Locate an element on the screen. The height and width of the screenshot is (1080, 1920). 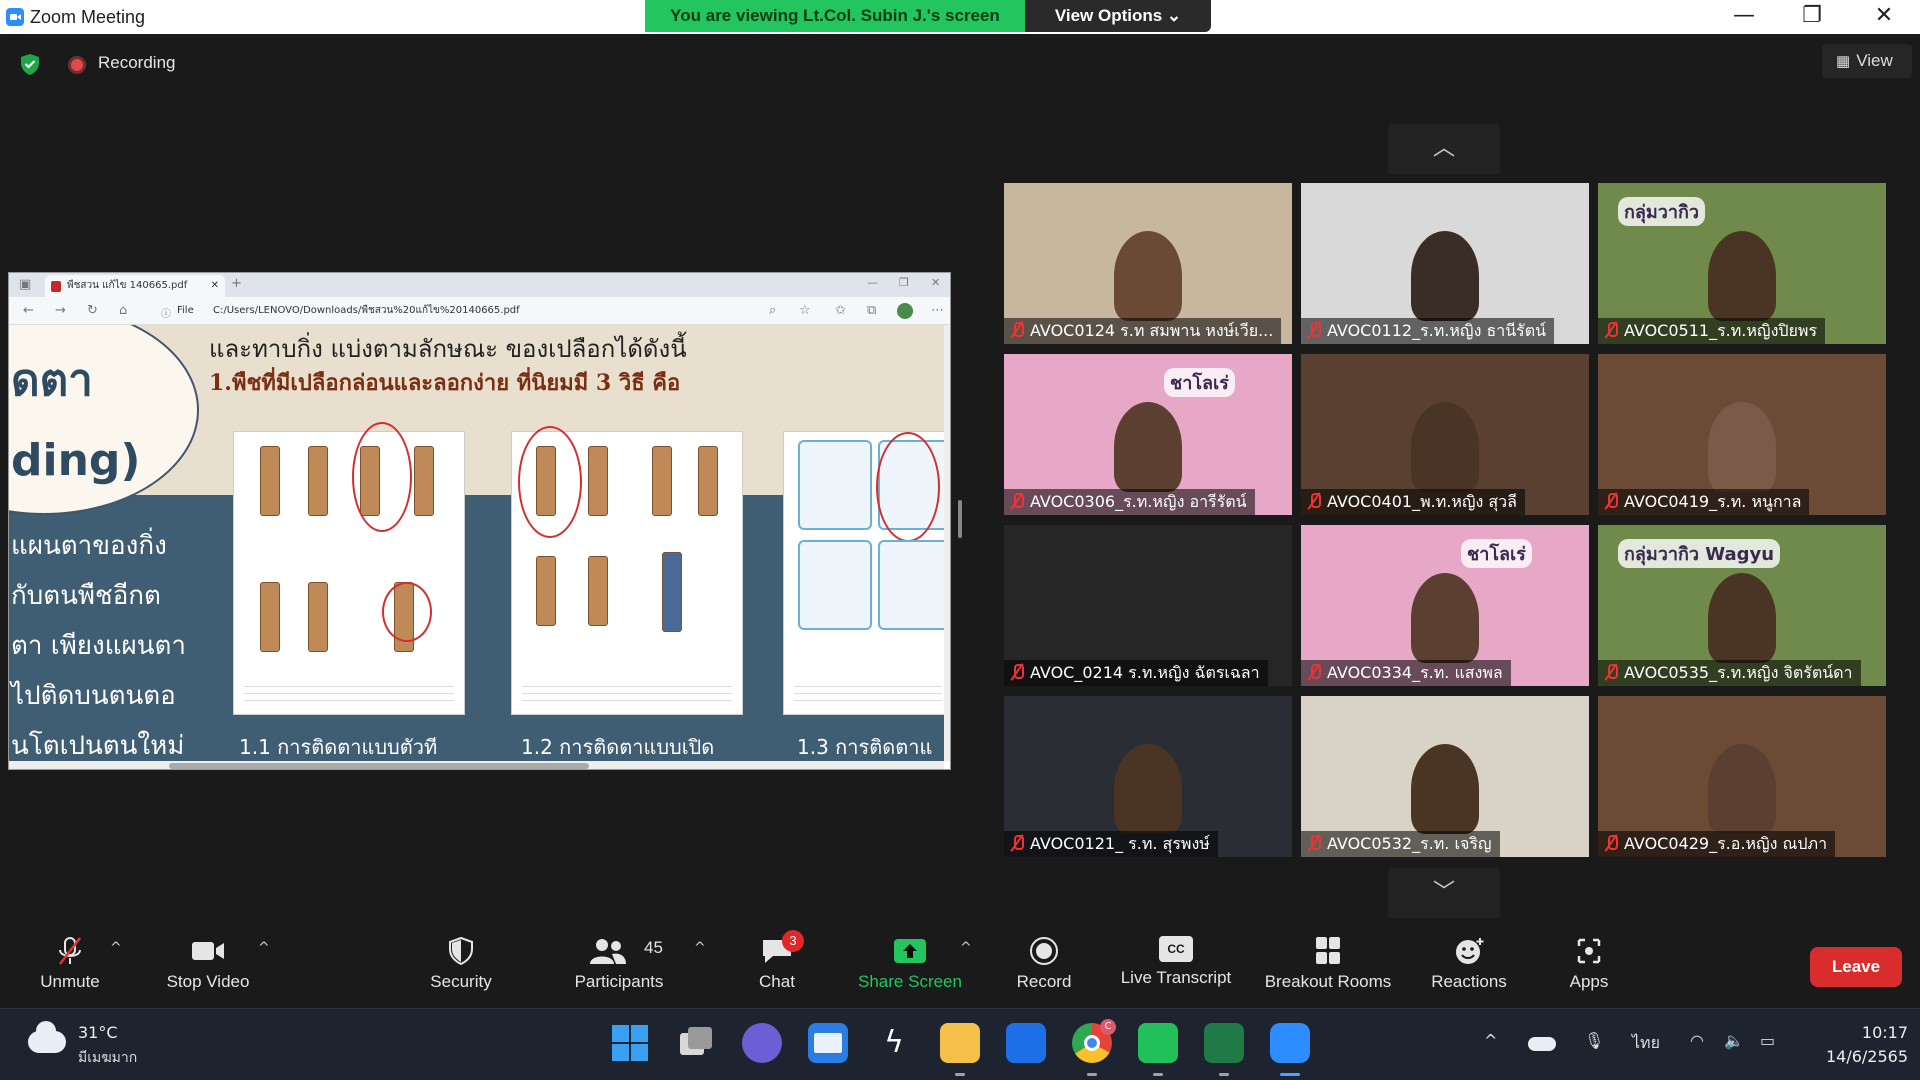
back-icon: ← is located at coordinates (28, 310).